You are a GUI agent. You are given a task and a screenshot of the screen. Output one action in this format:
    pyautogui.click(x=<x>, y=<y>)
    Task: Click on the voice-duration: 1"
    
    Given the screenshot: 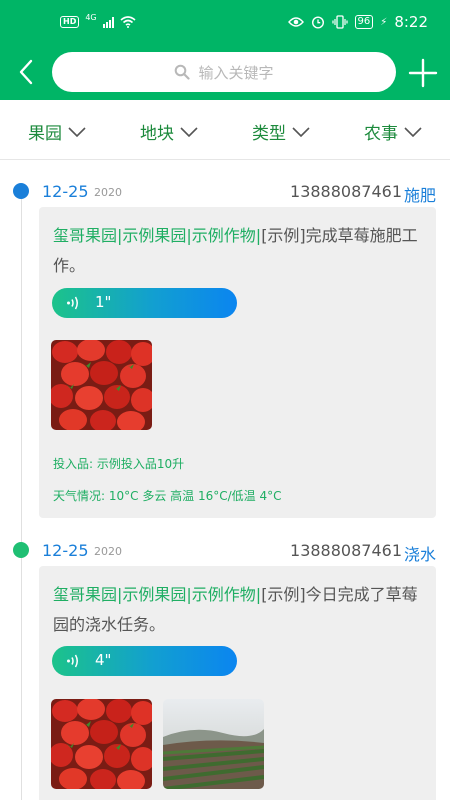 What is the action you would take?
    pyautogui.click(x=103, y=302)
    